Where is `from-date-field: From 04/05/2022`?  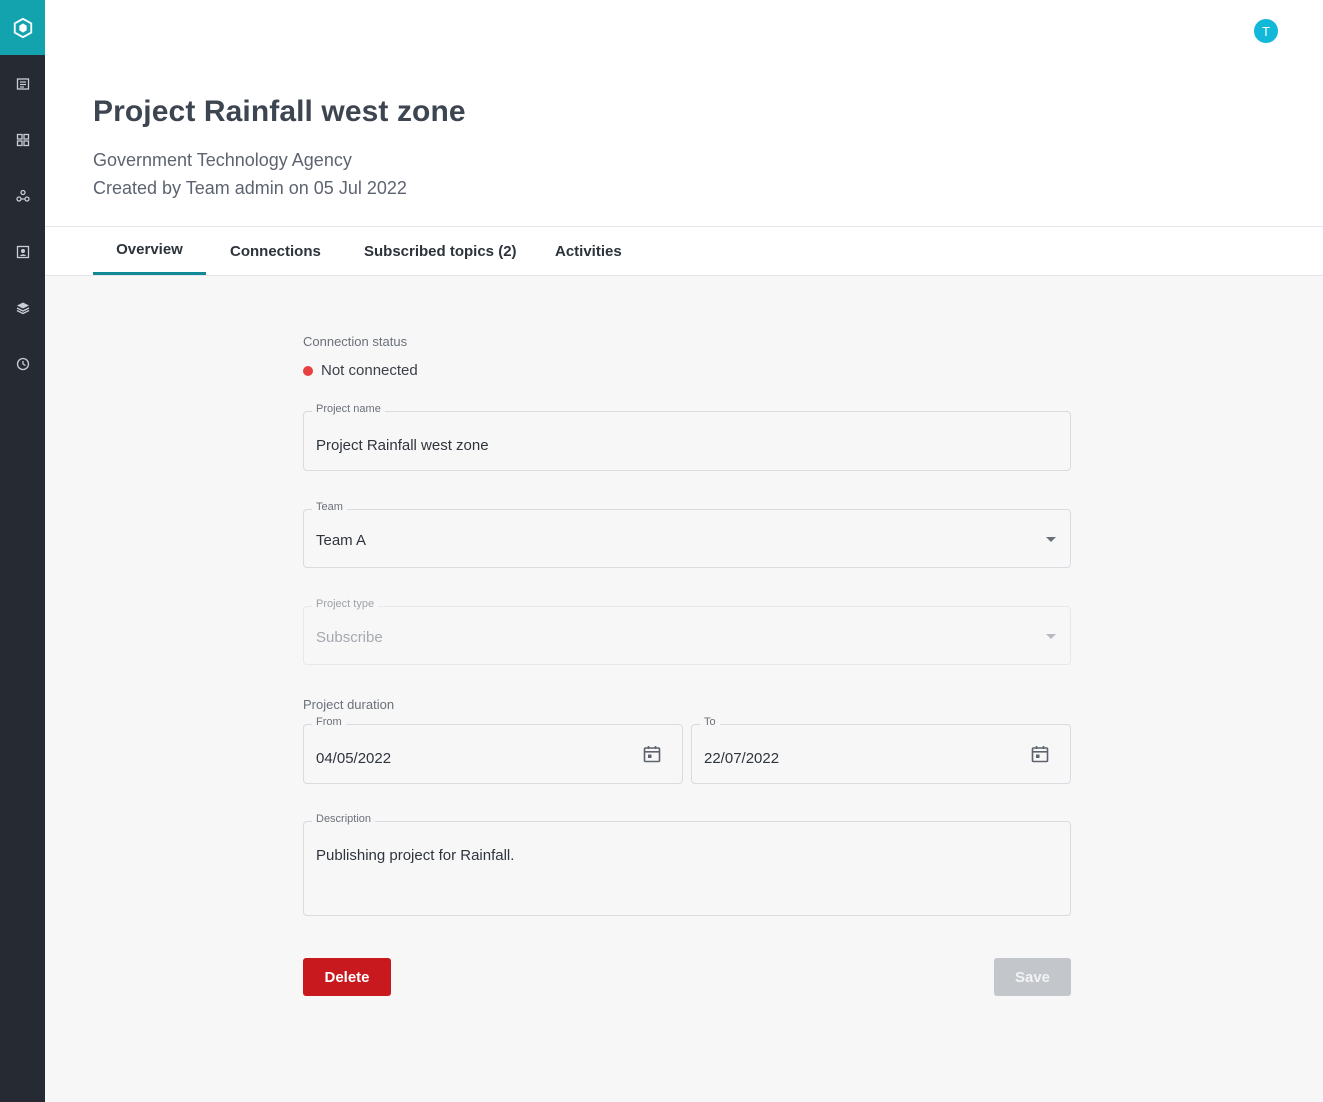
from-date-field: From 04/05/2022 is located at coordinates (493, 750).